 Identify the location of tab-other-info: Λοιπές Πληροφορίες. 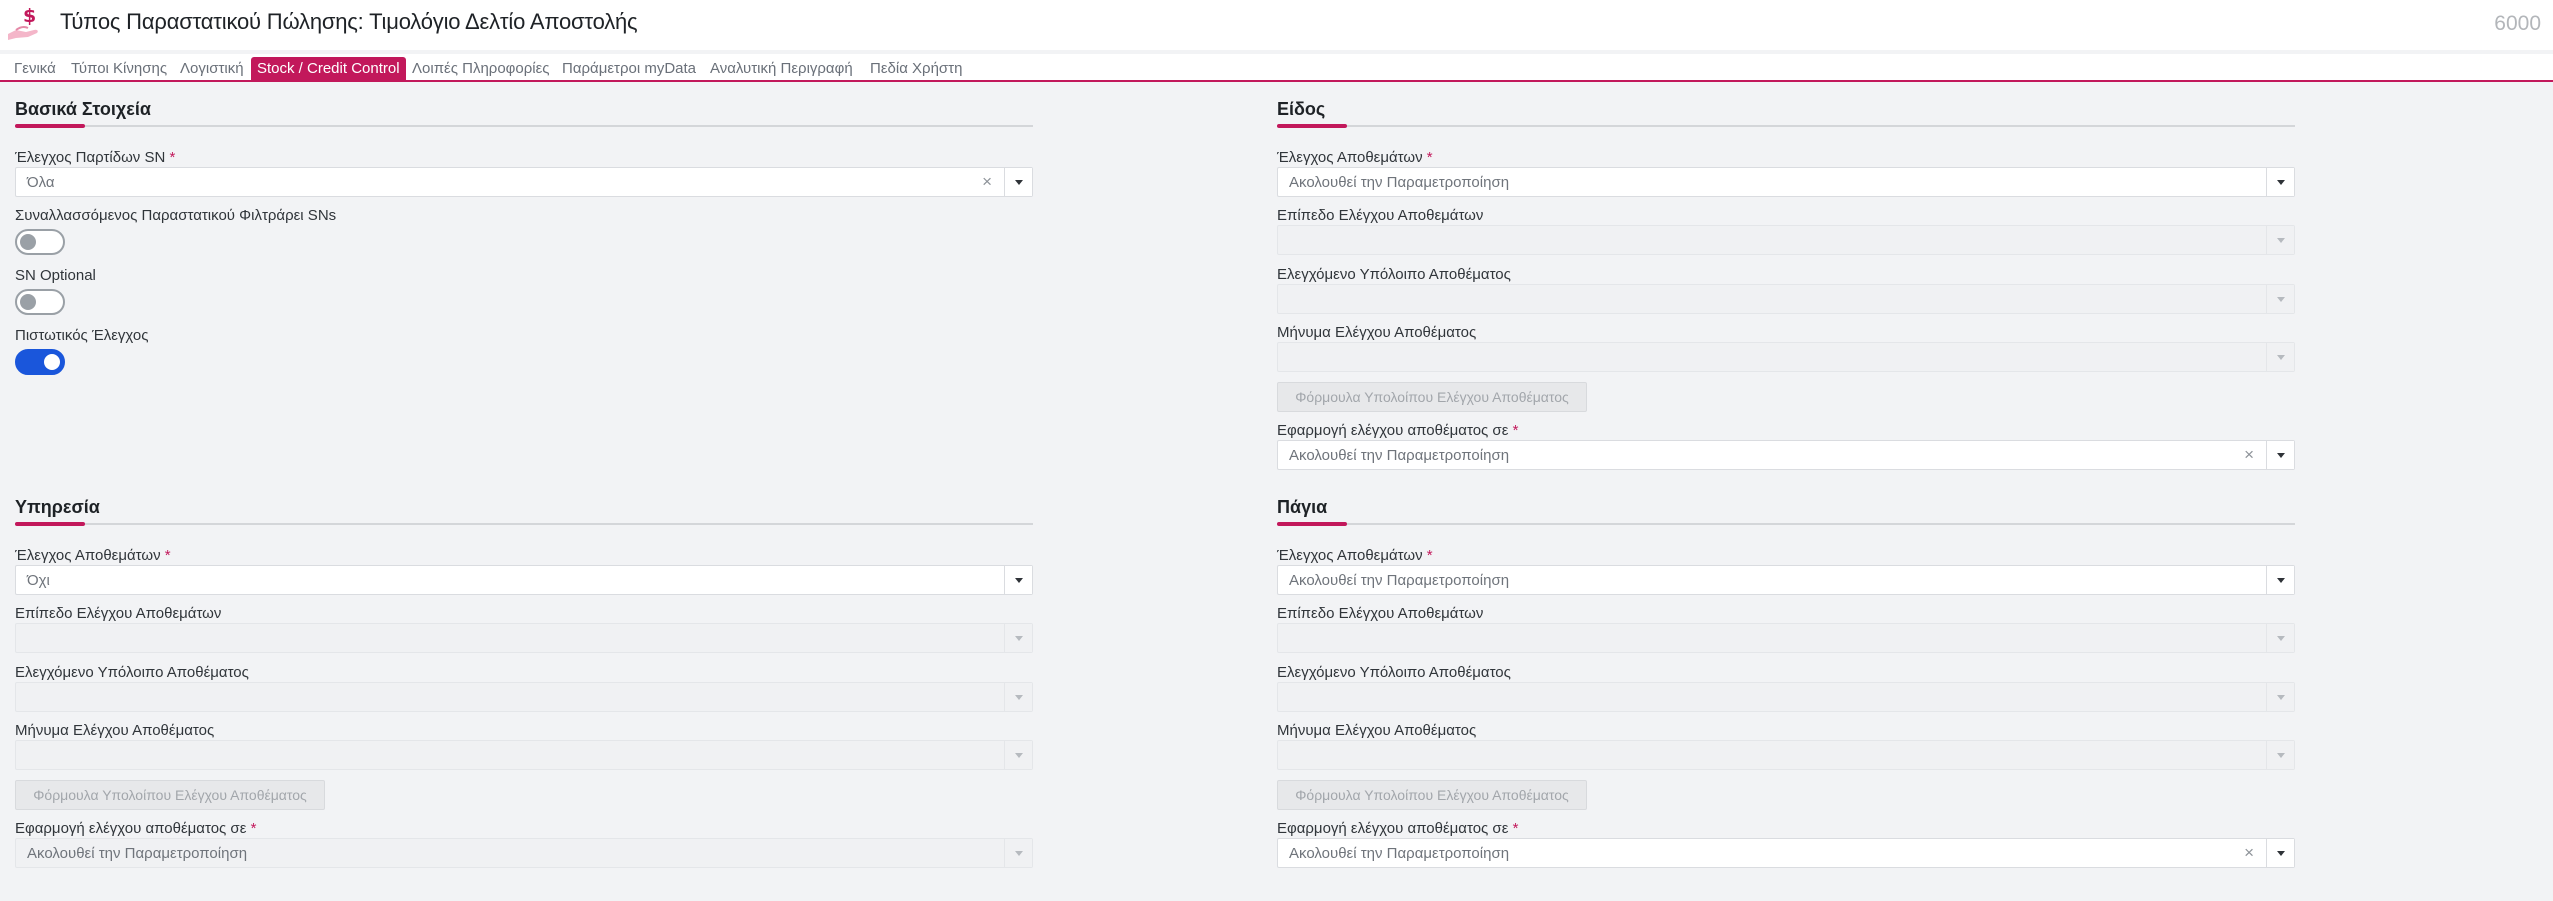
(481, 69).